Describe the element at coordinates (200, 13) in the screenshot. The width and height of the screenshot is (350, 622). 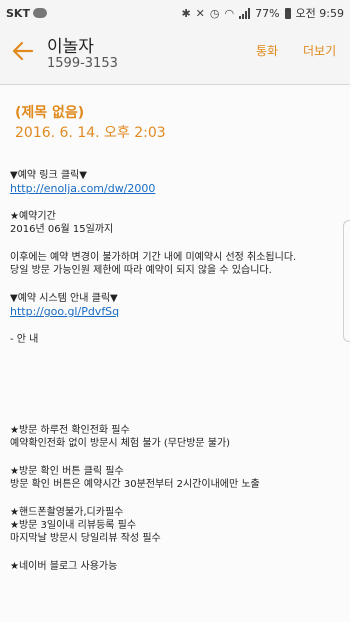
I see `mute-icon: ✕` at that location.